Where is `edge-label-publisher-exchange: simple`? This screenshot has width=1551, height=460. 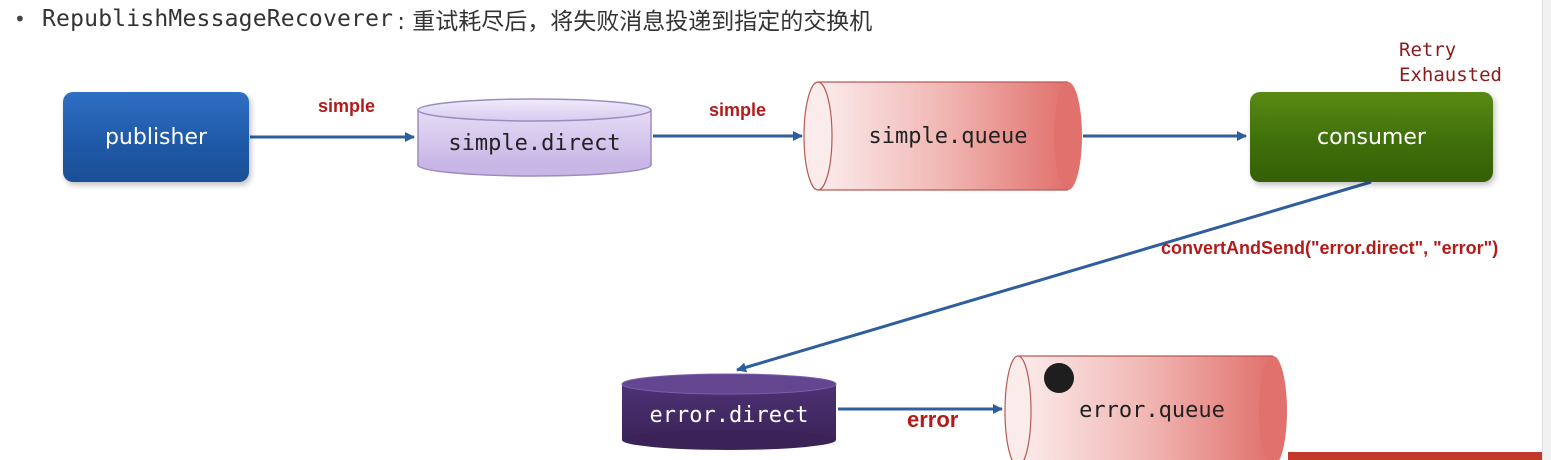
edge-label-publisher-exchange: simple is located at coordinates (347, 106).